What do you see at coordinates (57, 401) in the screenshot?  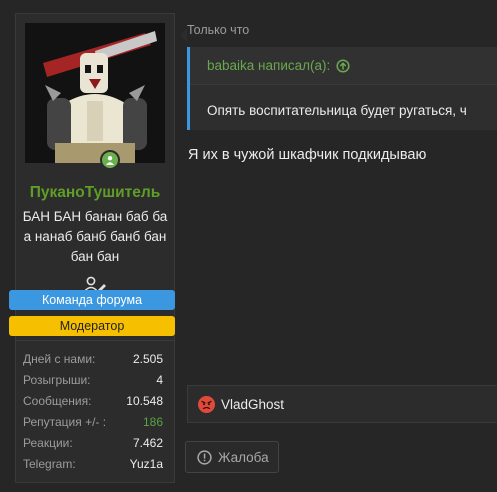 I see `stat-label: Сообщения:` at bounding box center [57, 401].